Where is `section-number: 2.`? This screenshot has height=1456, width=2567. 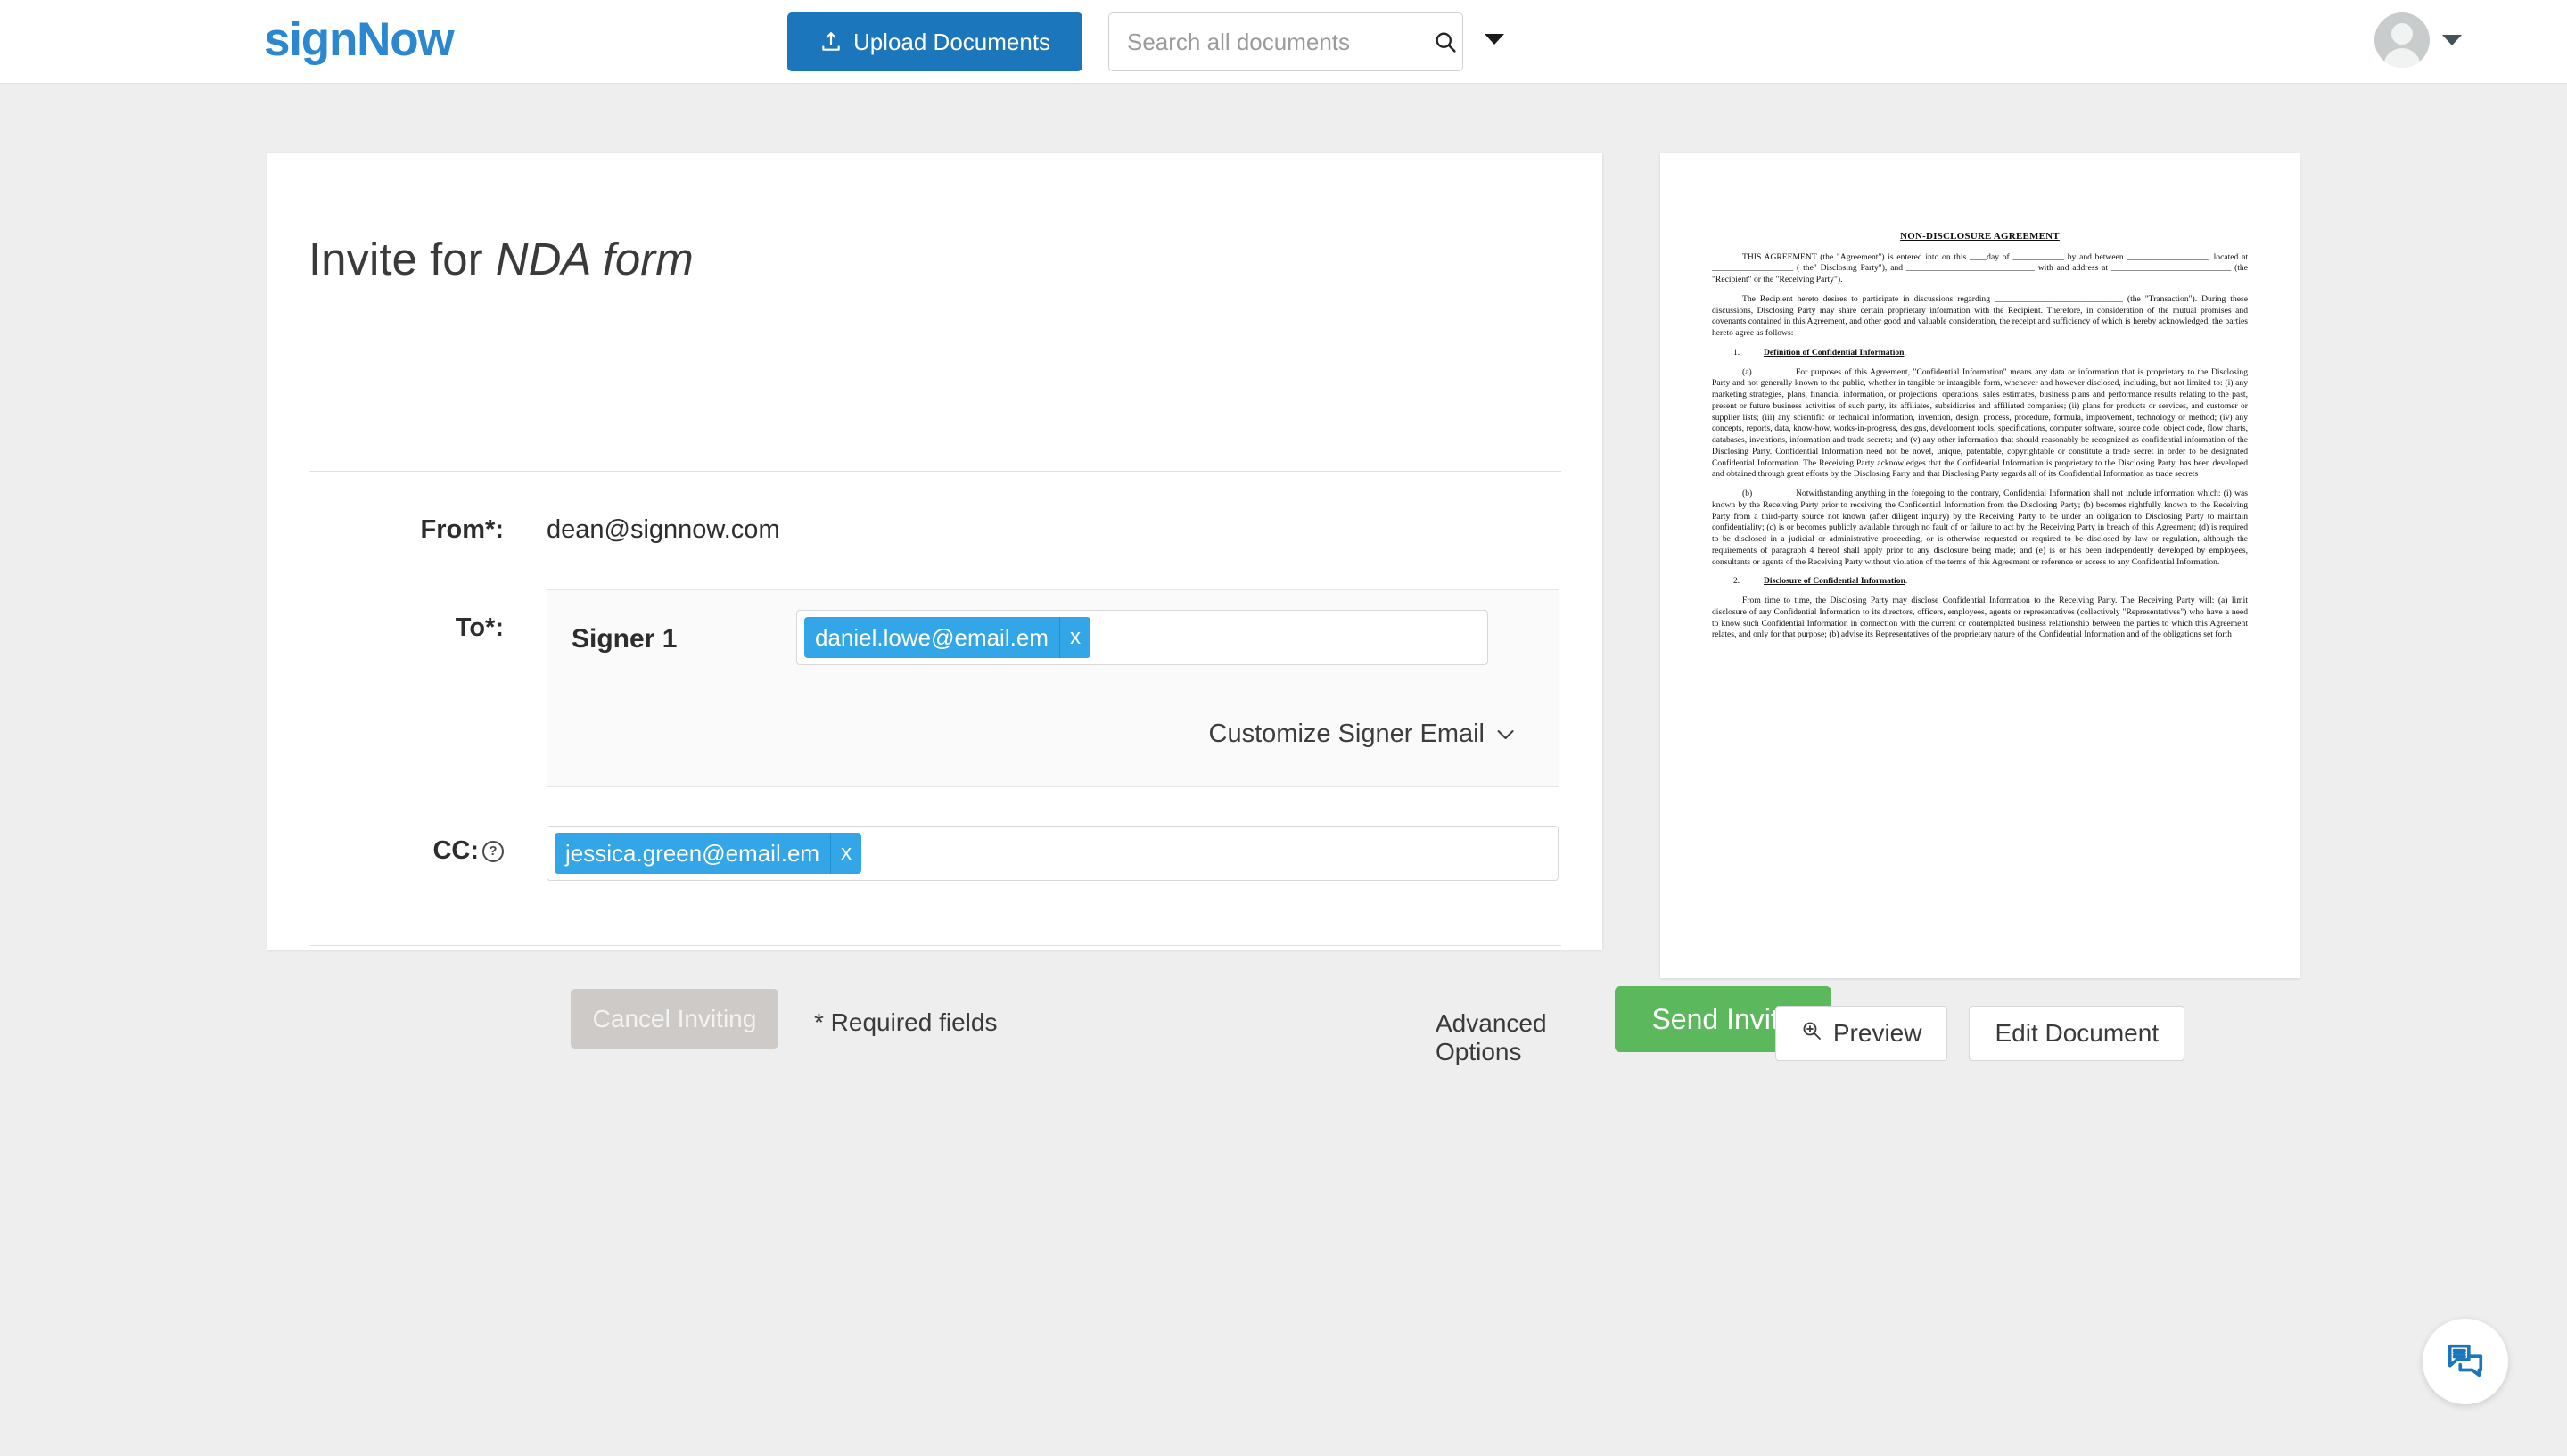 section-number: 2. is located at coordinates (1736, 581).